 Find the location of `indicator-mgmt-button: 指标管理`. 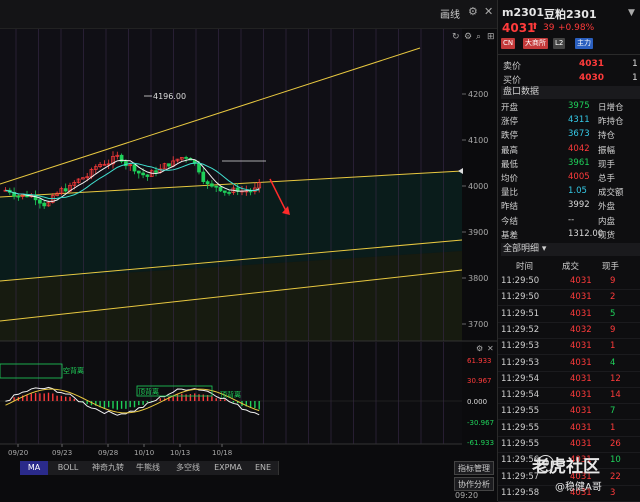

indicator-mgmt-button: 指标管理 is located at coordinates (474, 468).